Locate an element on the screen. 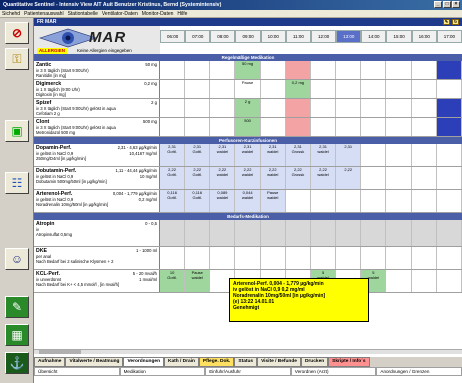 This screenshot has height=383, width=462. med-cell: 2,22 waidel is located at coordinates (248, 178).